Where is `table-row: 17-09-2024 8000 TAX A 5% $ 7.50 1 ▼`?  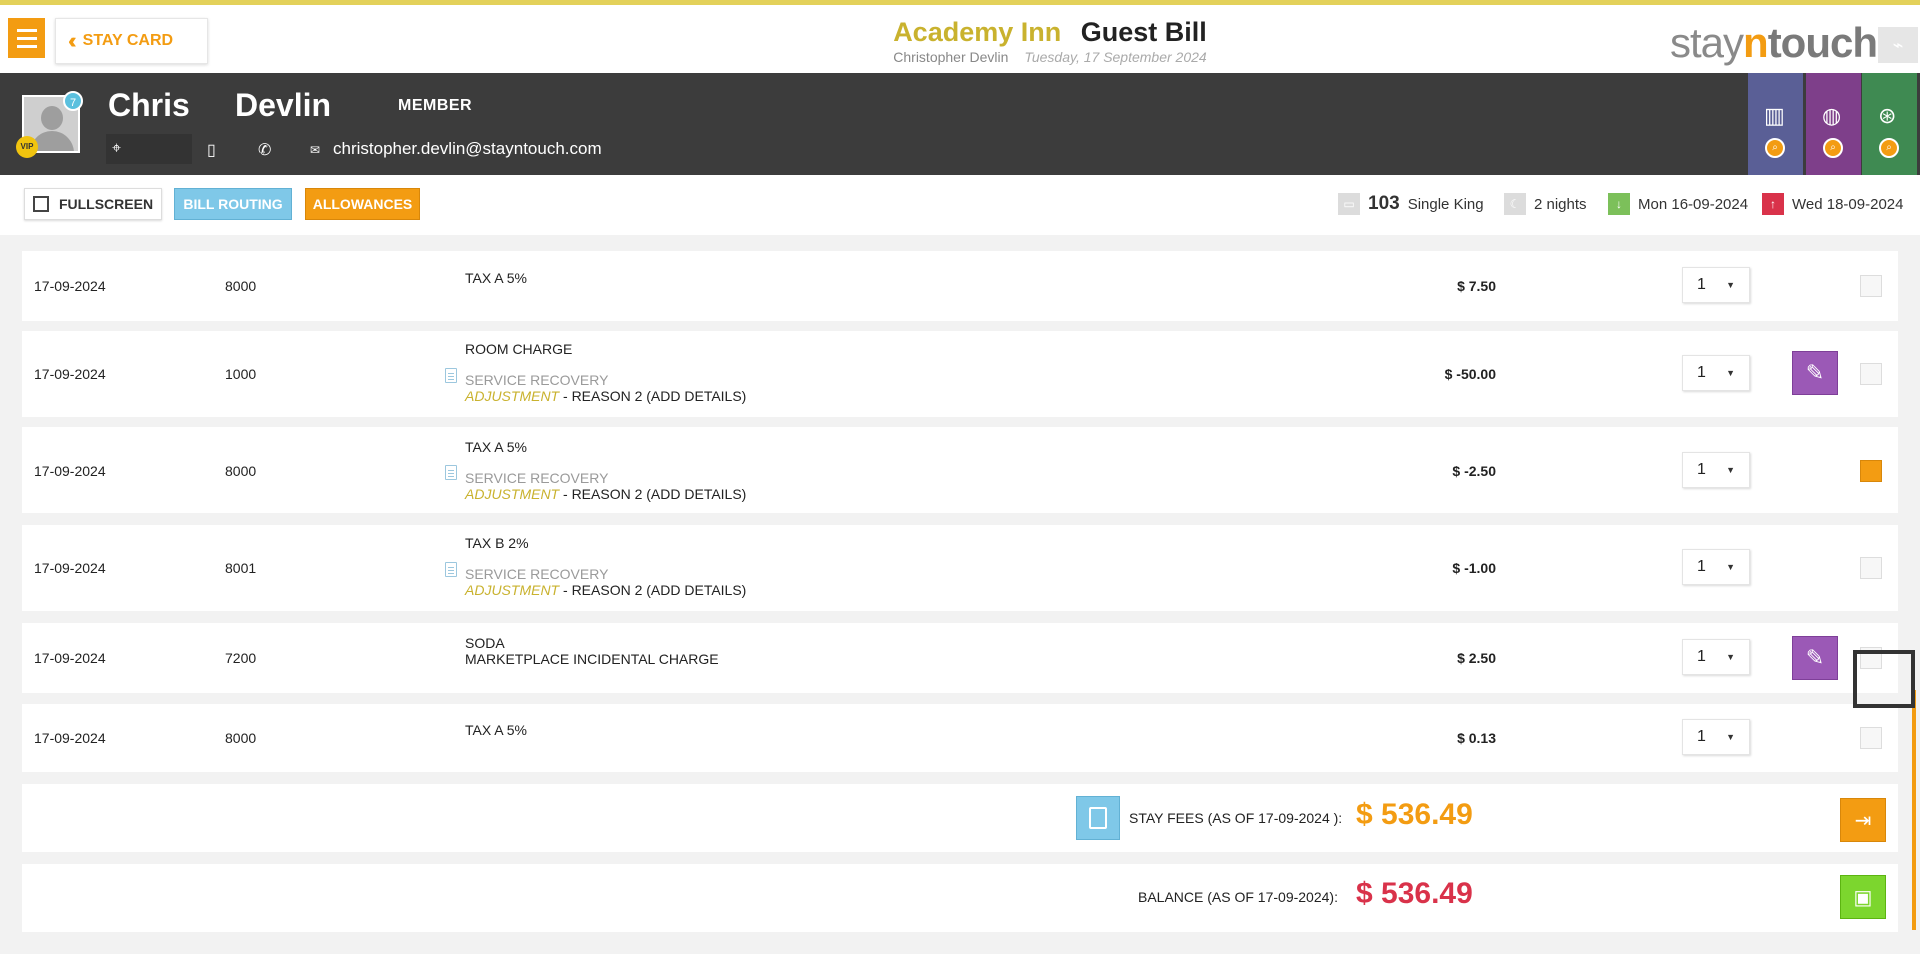 table-row: 17-09-2024 8000 TAX A 5% $ 7.50 1 ▼ is located at coordinates (960, 286).